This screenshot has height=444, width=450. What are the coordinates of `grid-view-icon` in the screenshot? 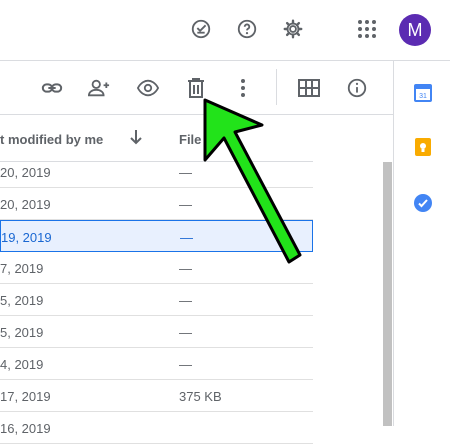 It's located at (309, 88).